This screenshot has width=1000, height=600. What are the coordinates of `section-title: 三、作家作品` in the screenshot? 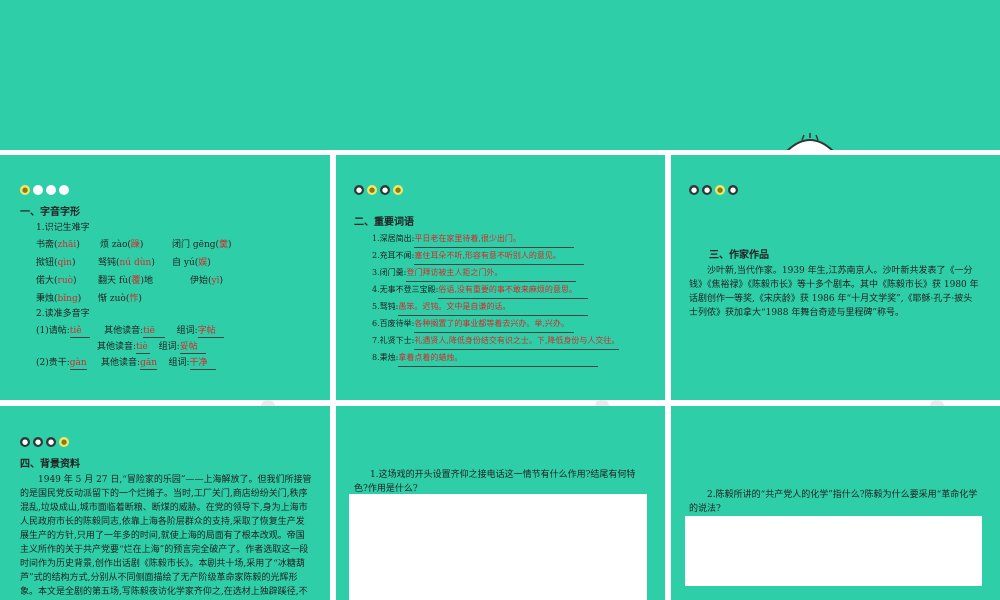 It's located at (739, 255).